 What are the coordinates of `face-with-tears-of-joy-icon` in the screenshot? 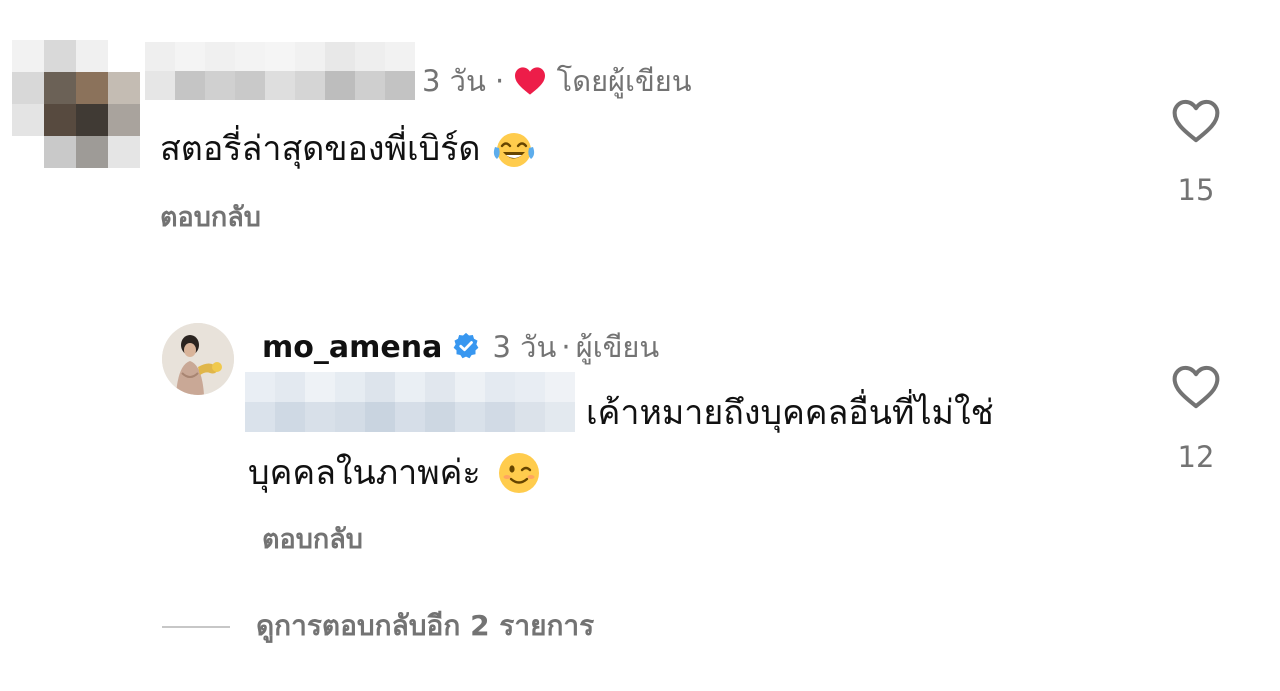 It's located at (514, 150).